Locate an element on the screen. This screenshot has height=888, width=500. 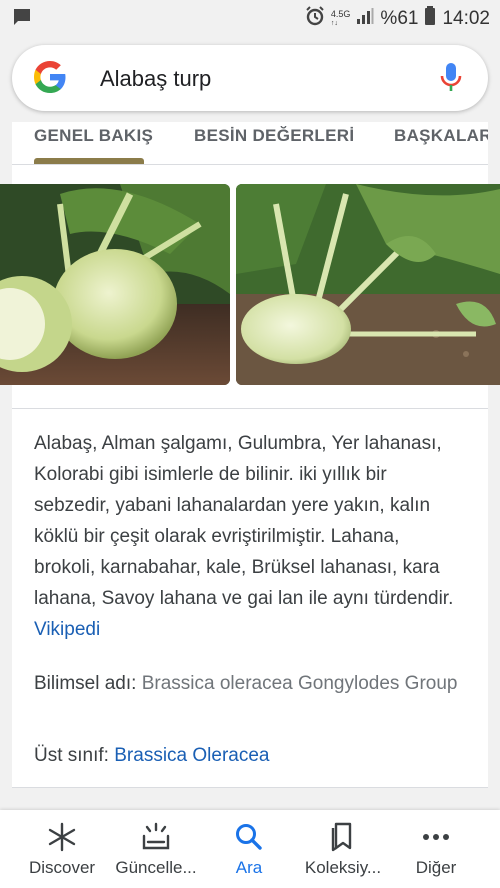
nav-search: Ara is located at coordinates (249, 849).